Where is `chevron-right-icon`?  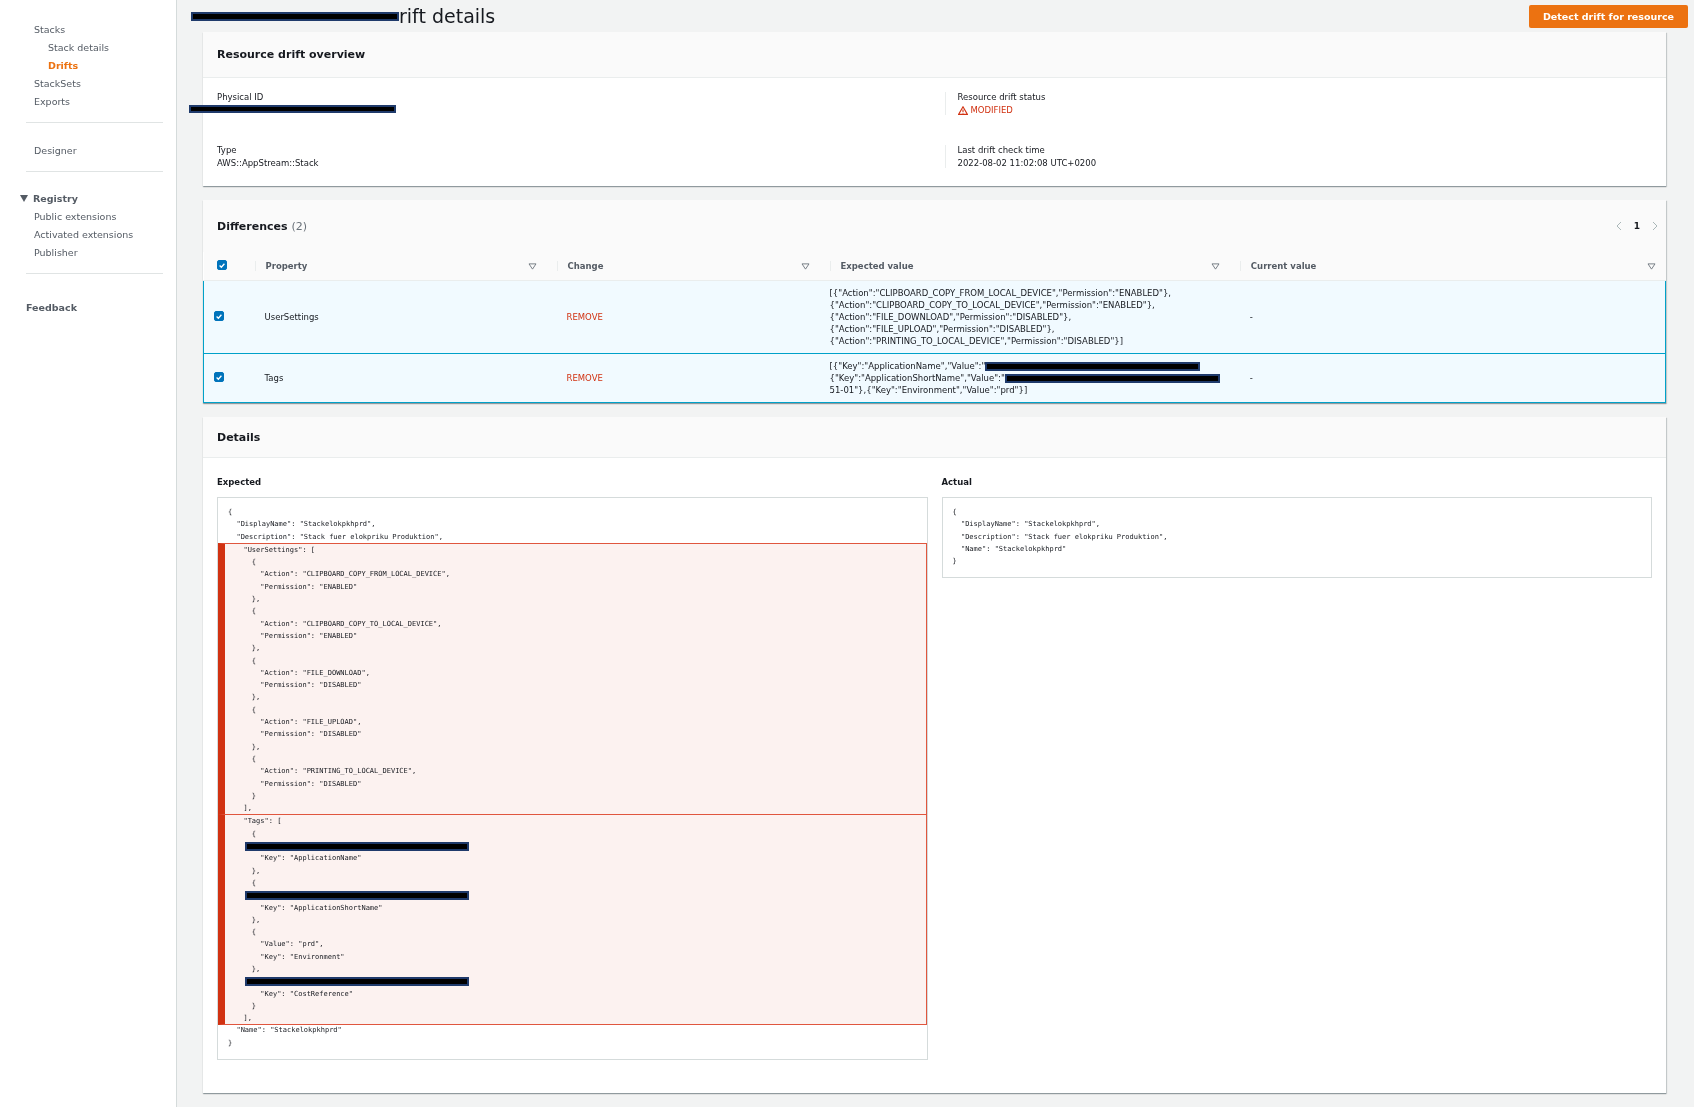 chevron-right-icon is located at coordinates (1655, 226).